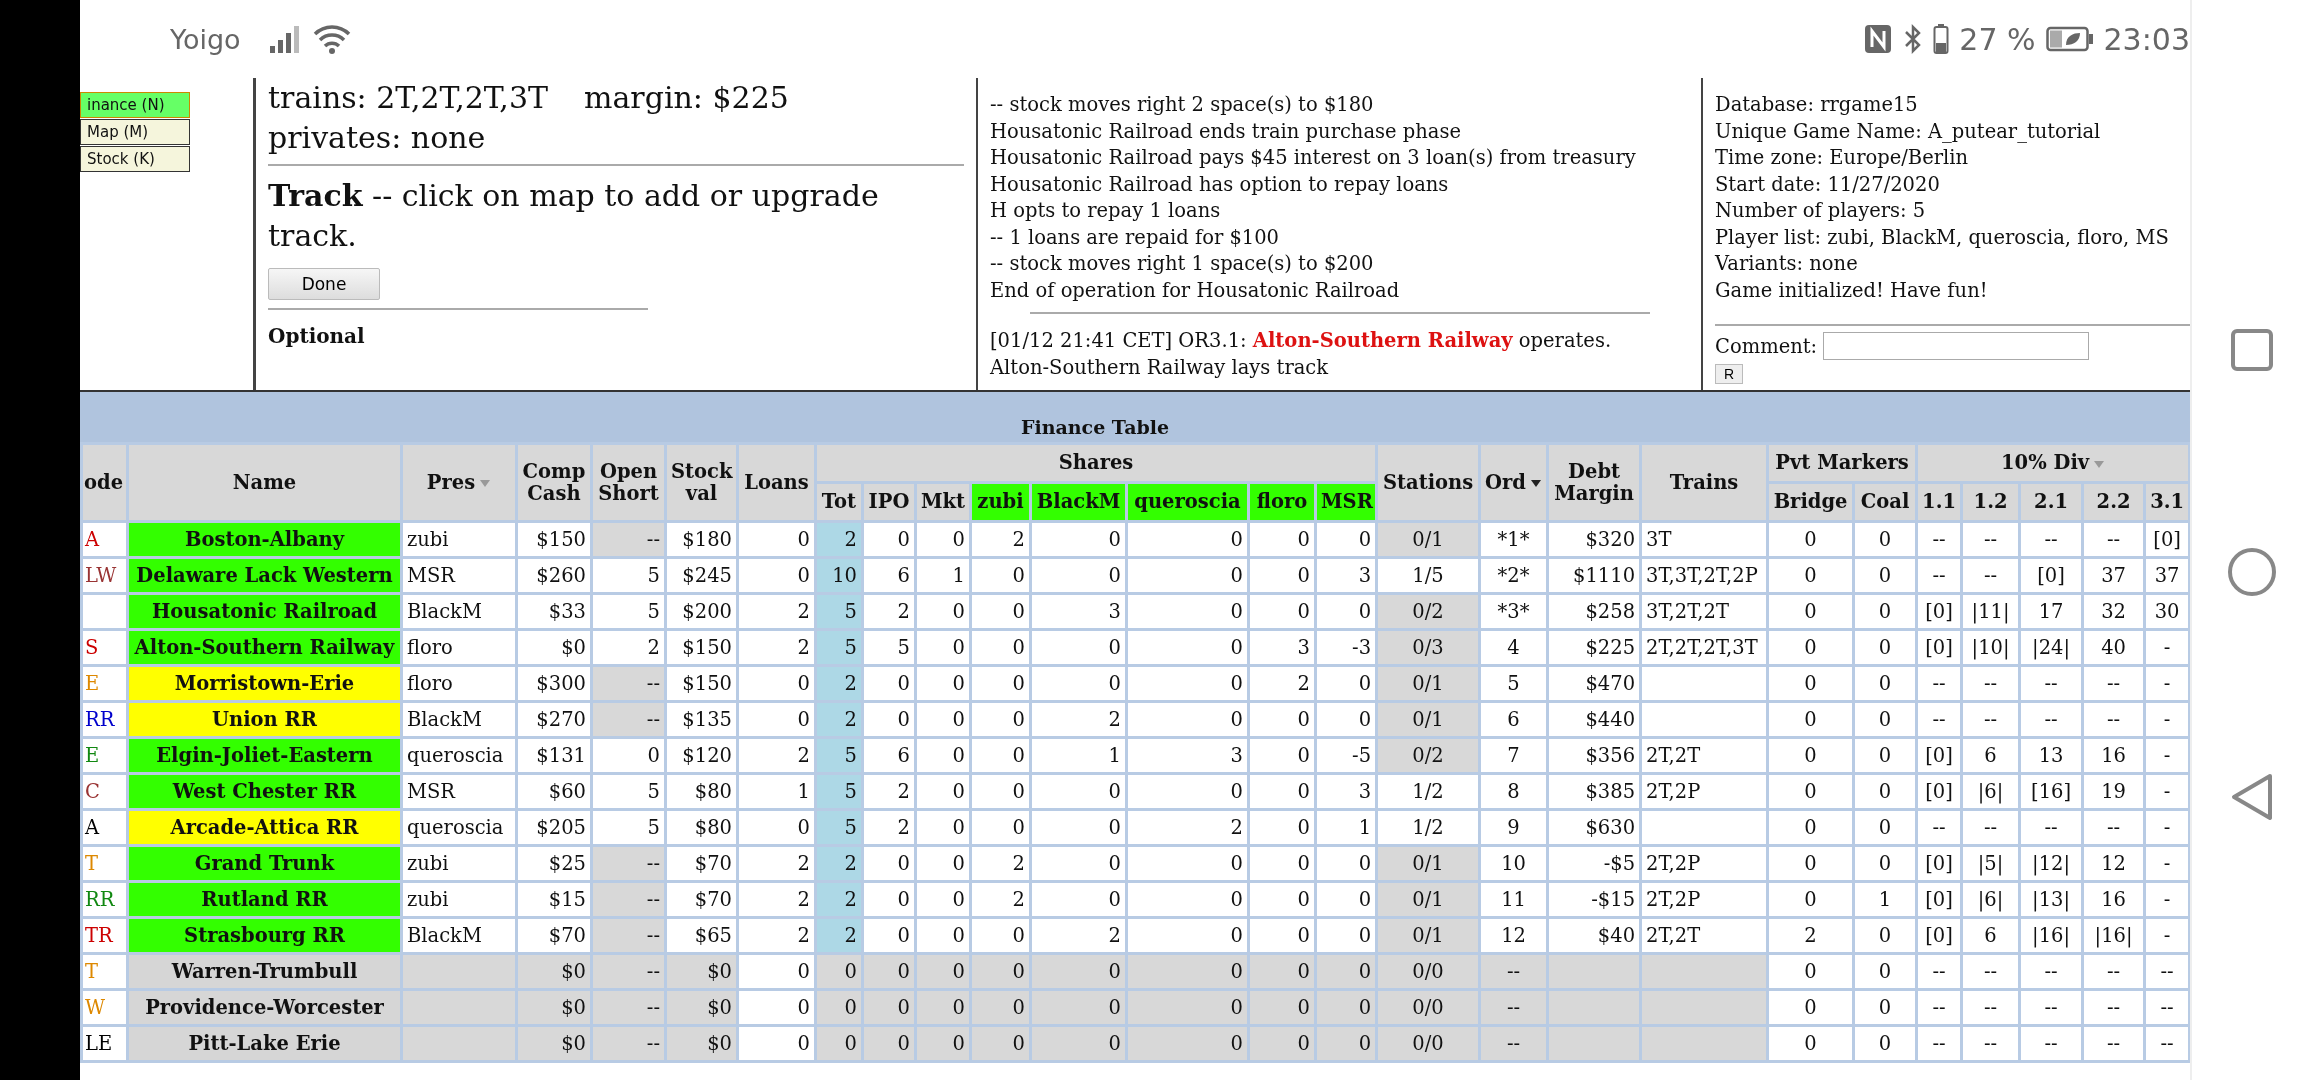 This screenshot has height=1080, width=2312. What do you see at coordinates (1939, 647) in the screenshot?
I see `table-cell: [0]` at bounding box center [1939, 647].